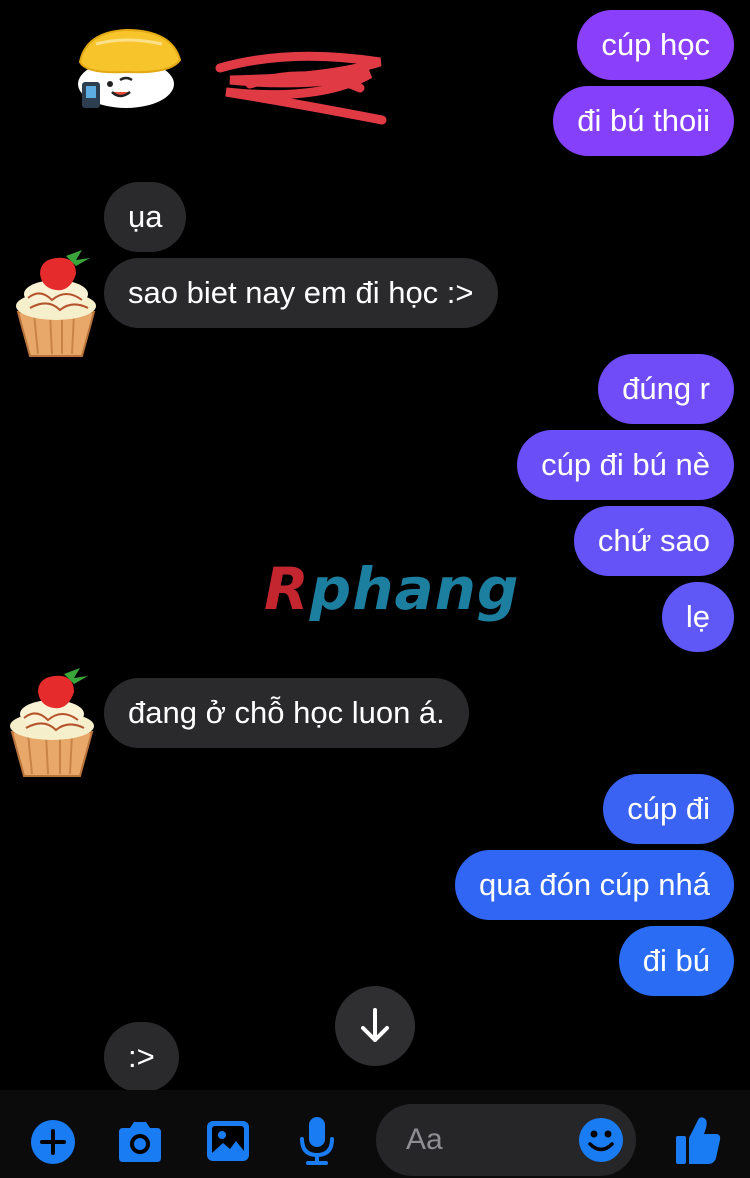 The height and width of the screenshot is (1178, 750). I want to click on camera-icon, so click(140, 1142).